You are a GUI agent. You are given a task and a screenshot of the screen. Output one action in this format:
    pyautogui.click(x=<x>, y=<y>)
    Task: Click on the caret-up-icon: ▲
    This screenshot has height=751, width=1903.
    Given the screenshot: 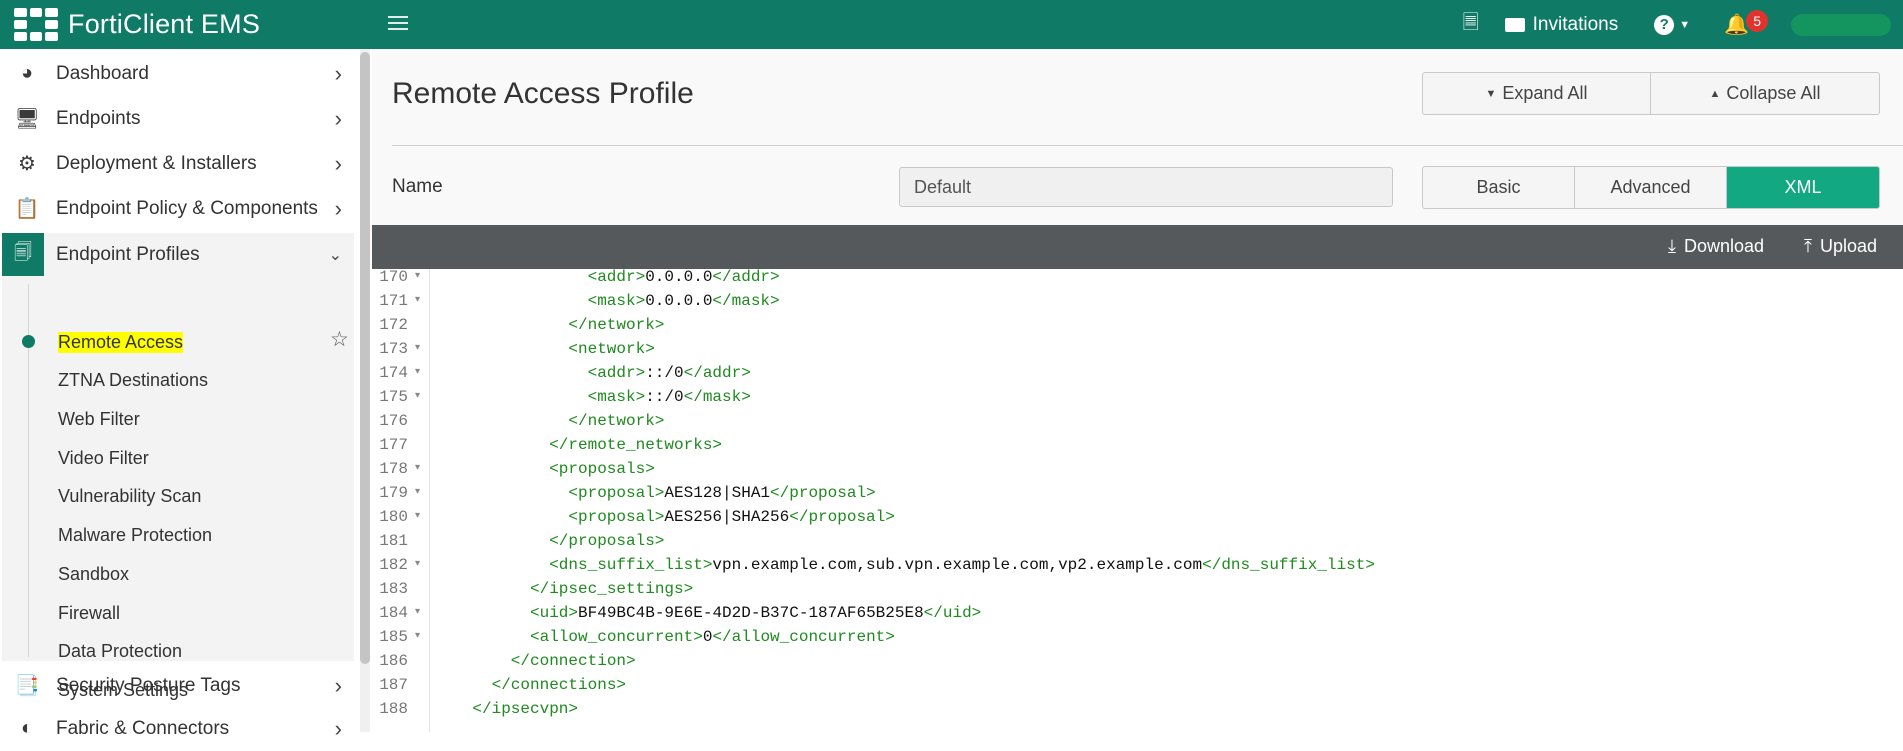 What is the action you would take?
    pyautogui.click(x=1715, y=93)
    